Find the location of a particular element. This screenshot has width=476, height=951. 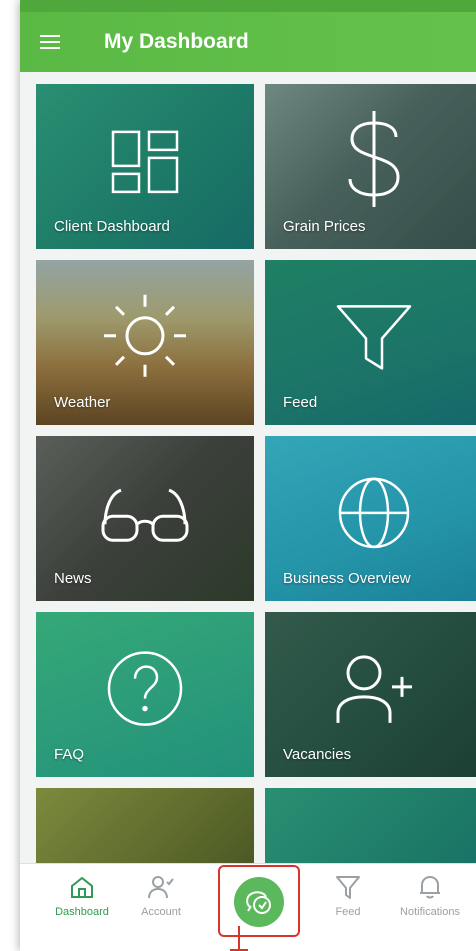

page-title: My Dashboard is located at coordinates (176, 41).